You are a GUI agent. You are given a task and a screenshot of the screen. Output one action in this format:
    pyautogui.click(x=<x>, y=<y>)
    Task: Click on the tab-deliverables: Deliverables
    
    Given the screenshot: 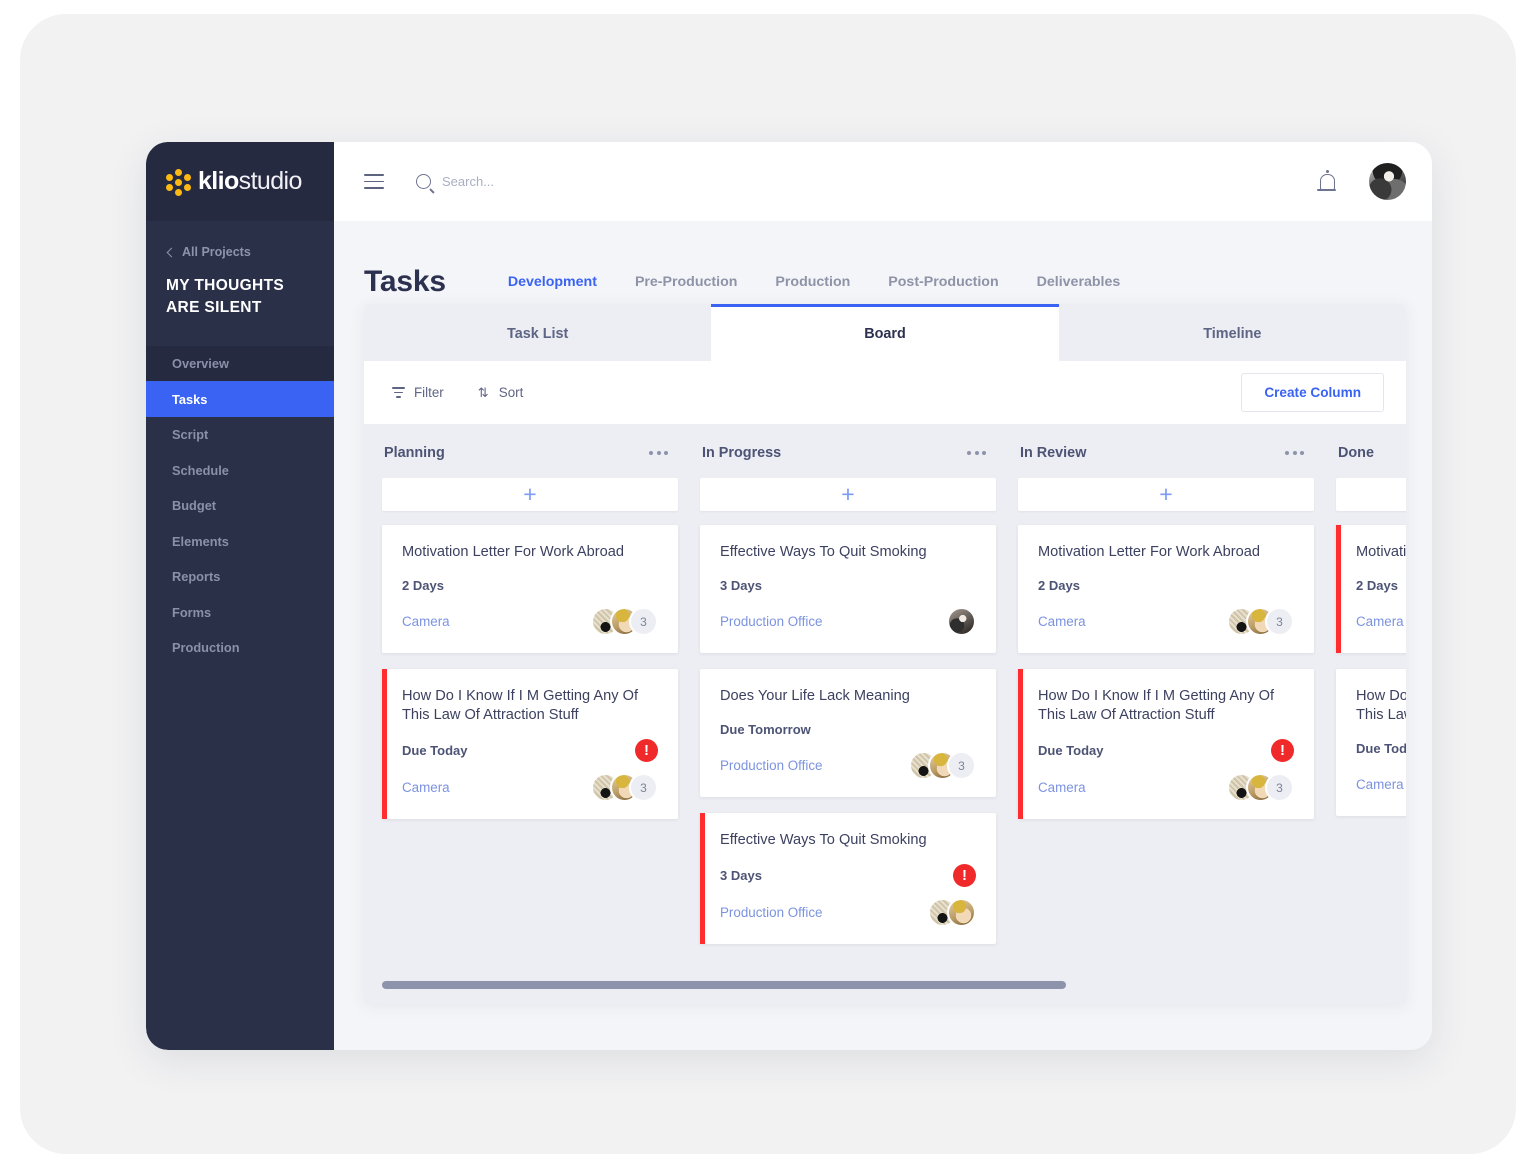 What is the action you would take?
    pyautogui.click(x=1098, y=282)
    